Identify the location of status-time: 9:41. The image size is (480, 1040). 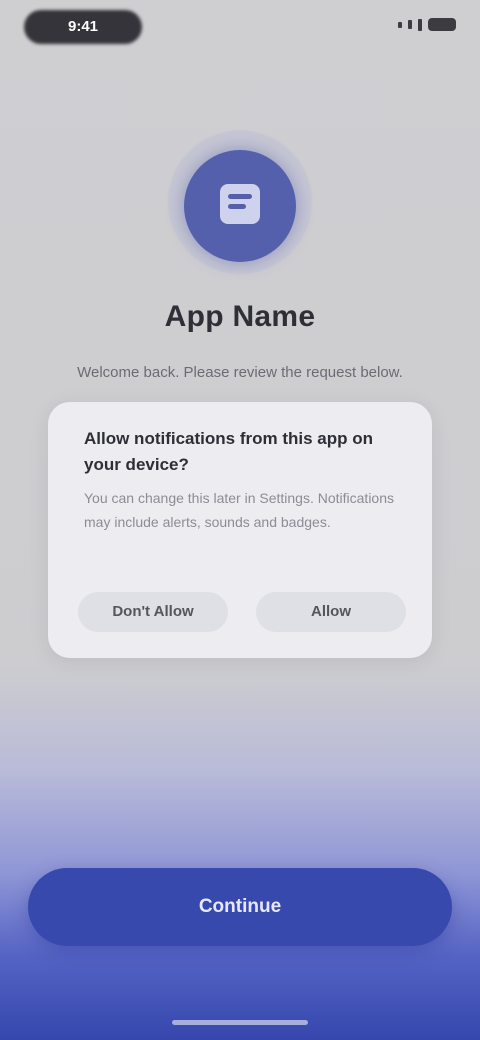
(83, 26).